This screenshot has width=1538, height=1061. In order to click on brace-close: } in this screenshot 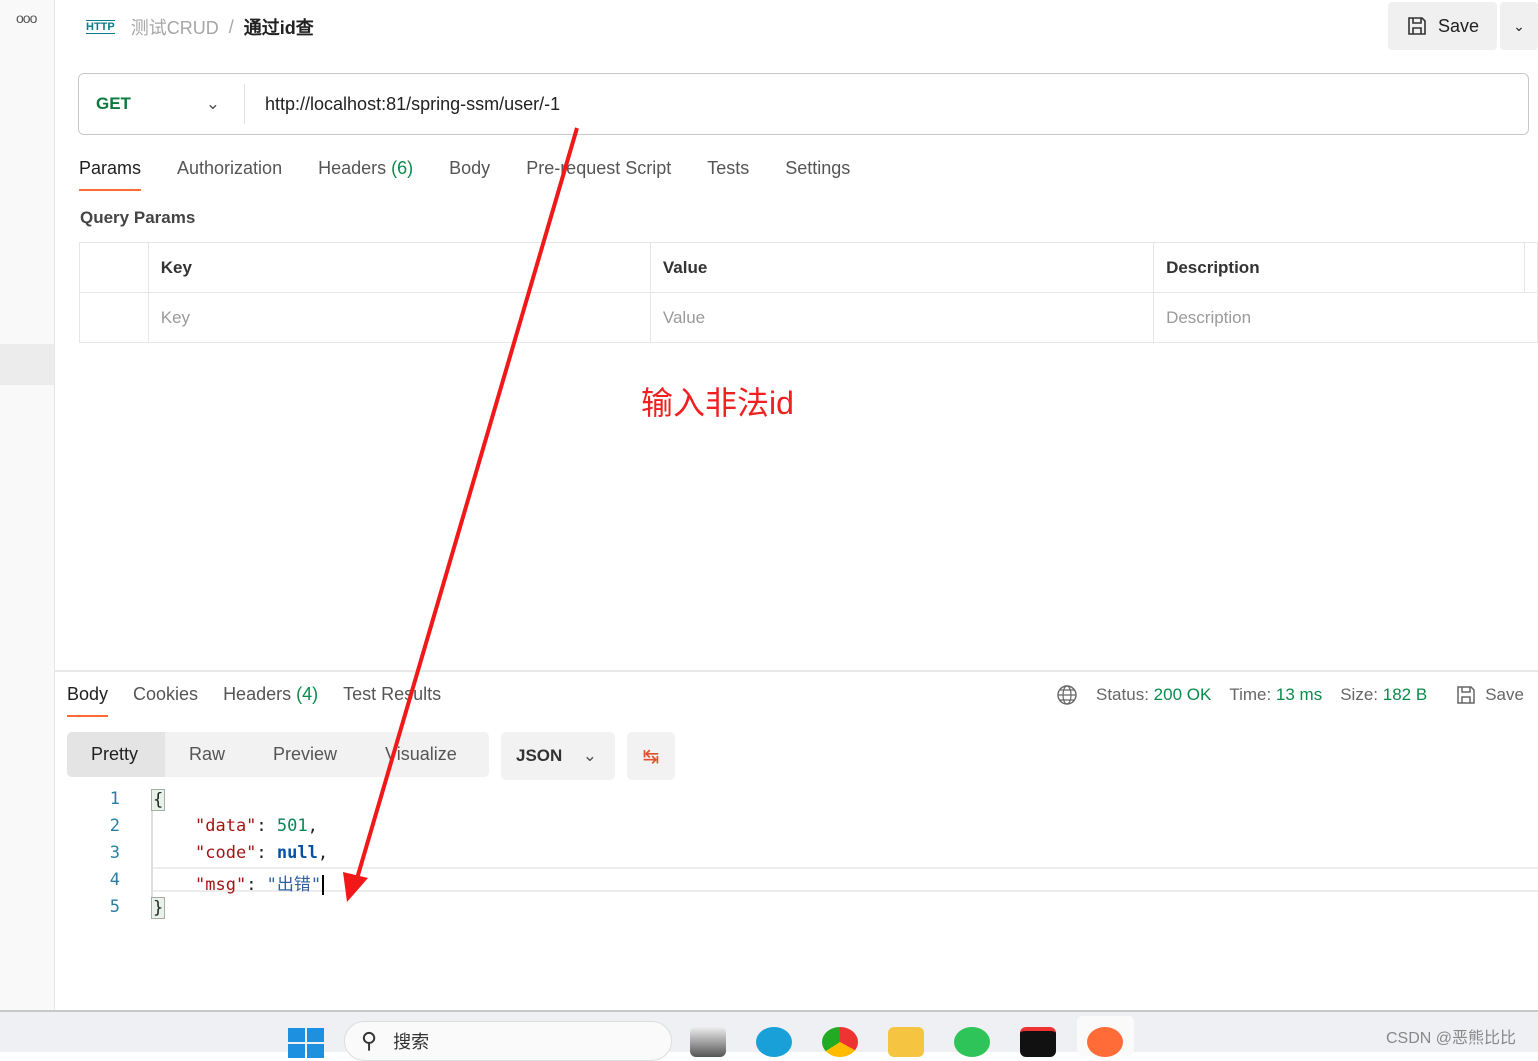, I will do `click(158, 908)`.